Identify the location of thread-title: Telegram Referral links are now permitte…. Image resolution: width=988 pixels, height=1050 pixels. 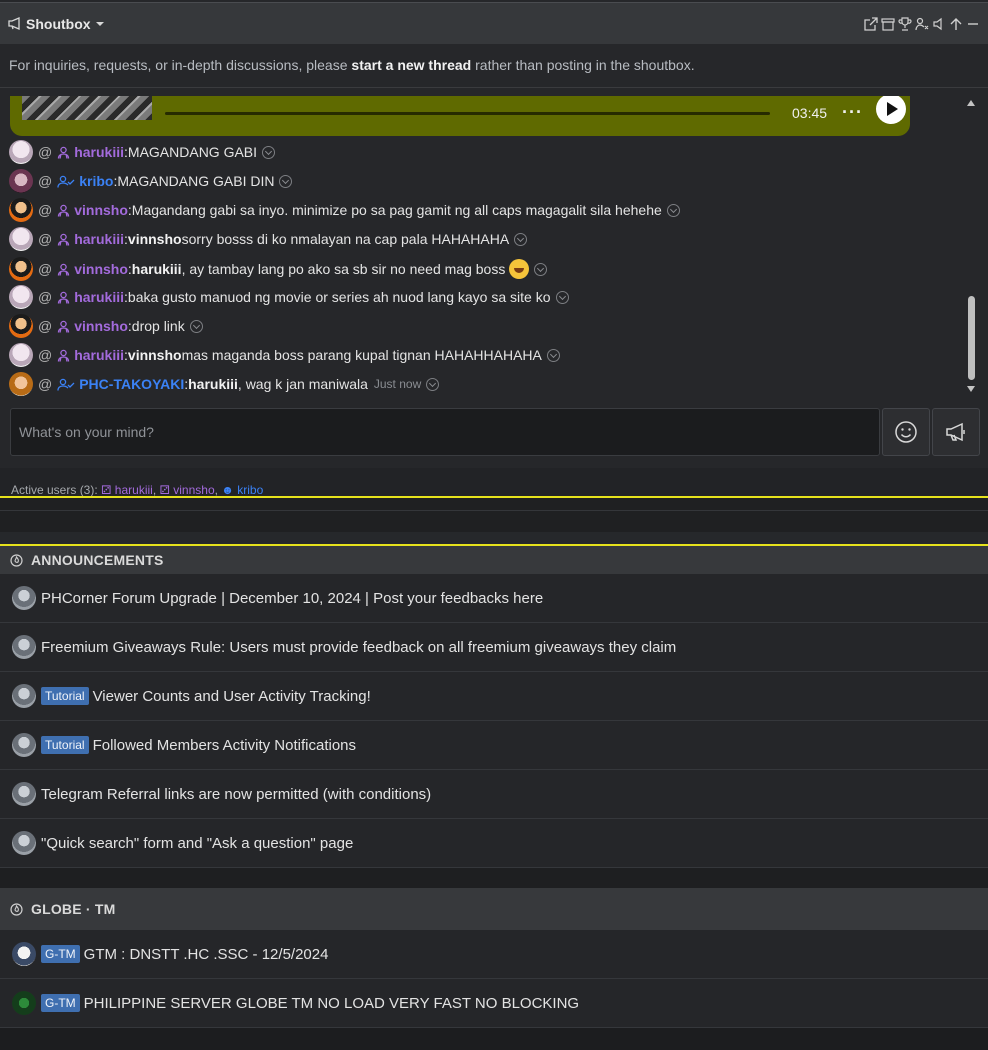
(236, 794).